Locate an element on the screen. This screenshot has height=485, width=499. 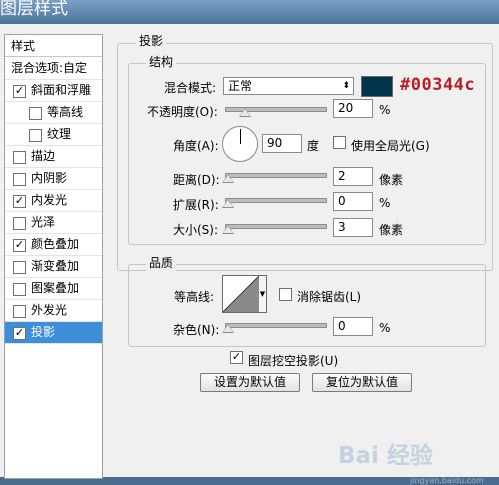
shadow-color-swatch is located at coordinates (377, 86).